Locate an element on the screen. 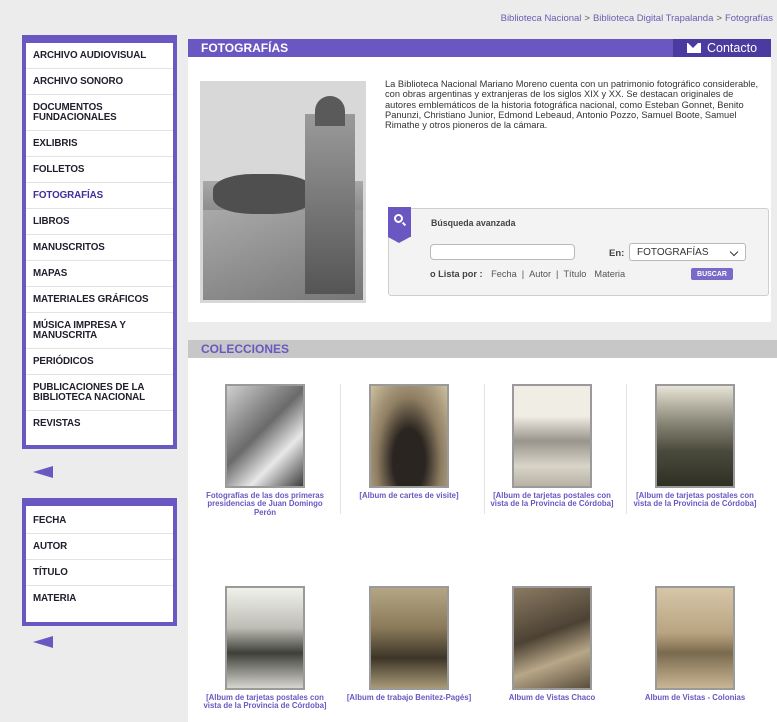 The image size is (777, 722). filter-item-titulo: TÍTULO is located at coordinates (99, 573).